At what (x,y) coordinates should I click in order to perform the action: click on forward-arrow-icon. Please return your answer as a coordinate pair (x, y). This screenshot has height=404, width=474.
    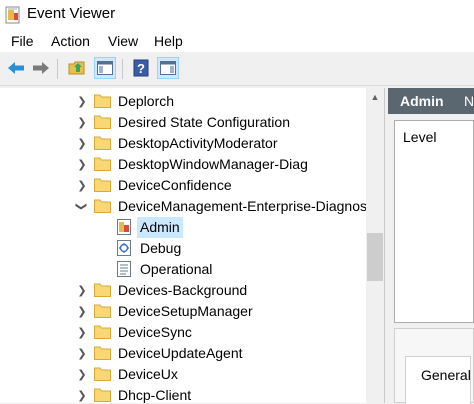
    Looking at the image, I should click on (41, 68).